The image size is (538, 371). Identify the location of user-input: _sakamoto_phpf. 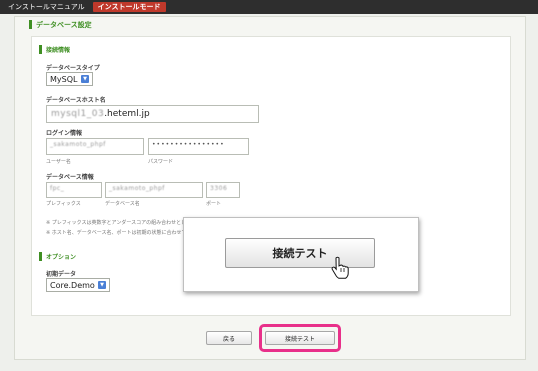
(95, 146).